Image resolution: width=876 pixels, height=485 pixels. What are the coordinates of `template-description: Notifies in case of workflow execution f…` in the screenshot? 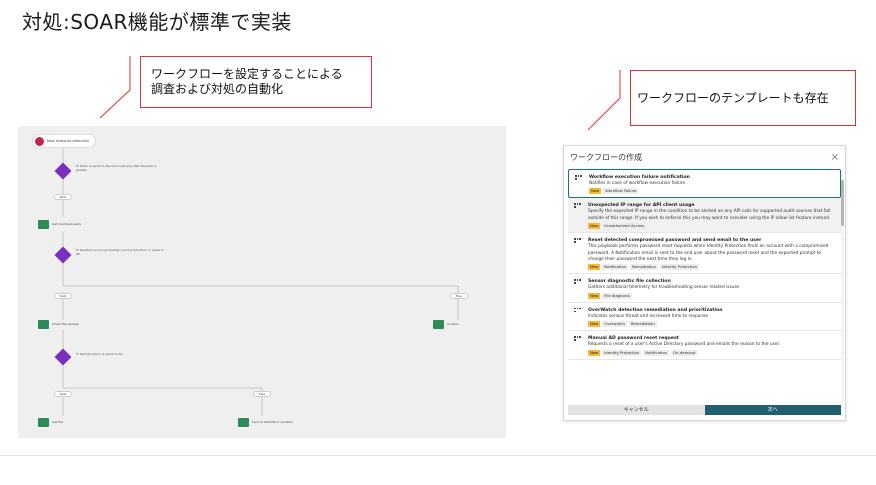 It's located at (637, 183).